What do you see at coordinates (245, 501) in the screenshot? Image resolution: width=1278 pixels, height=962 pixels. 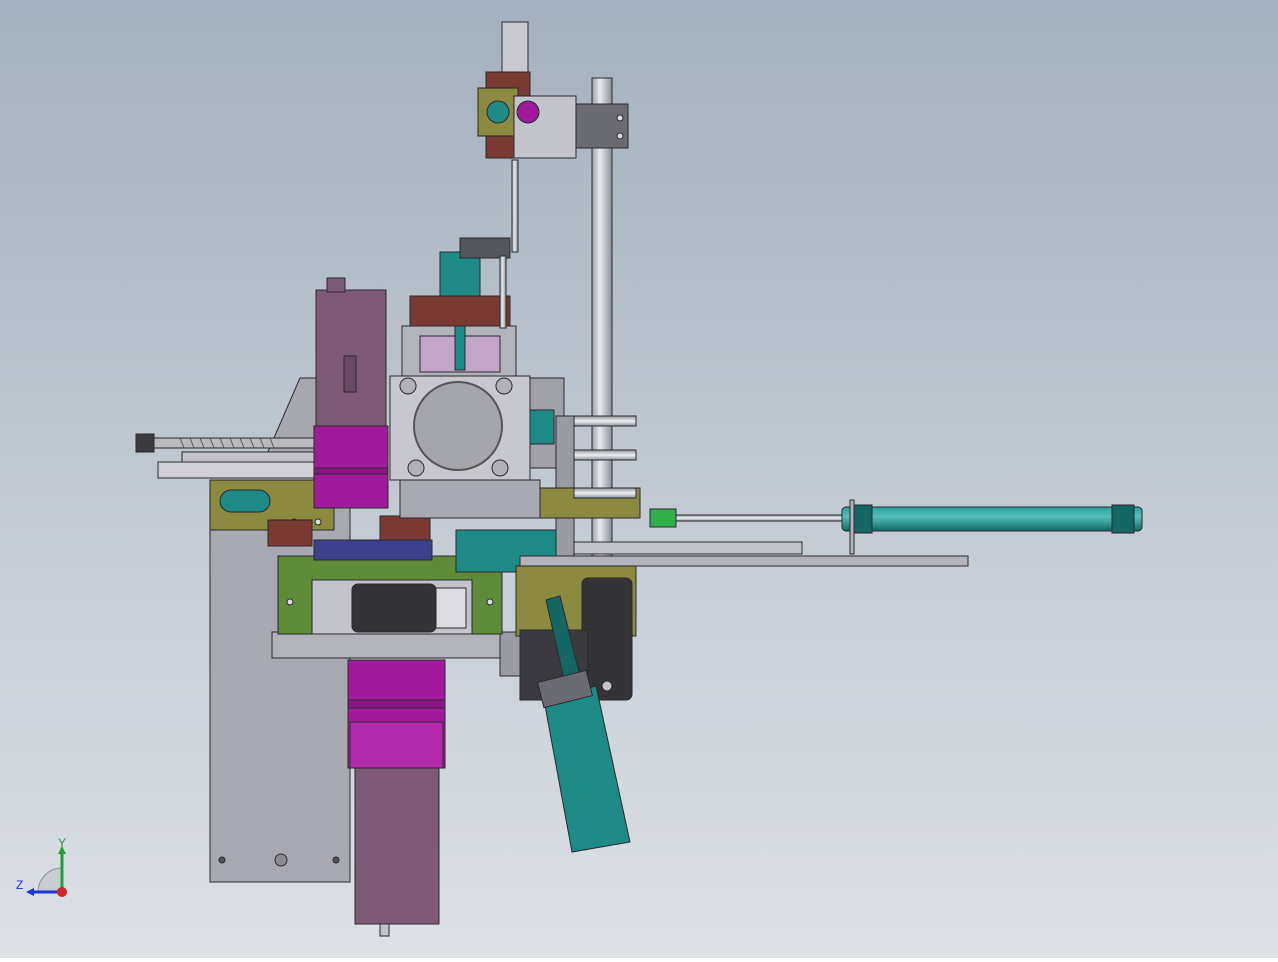 I see `olive-block-slot` at bounding box center [245, 501].